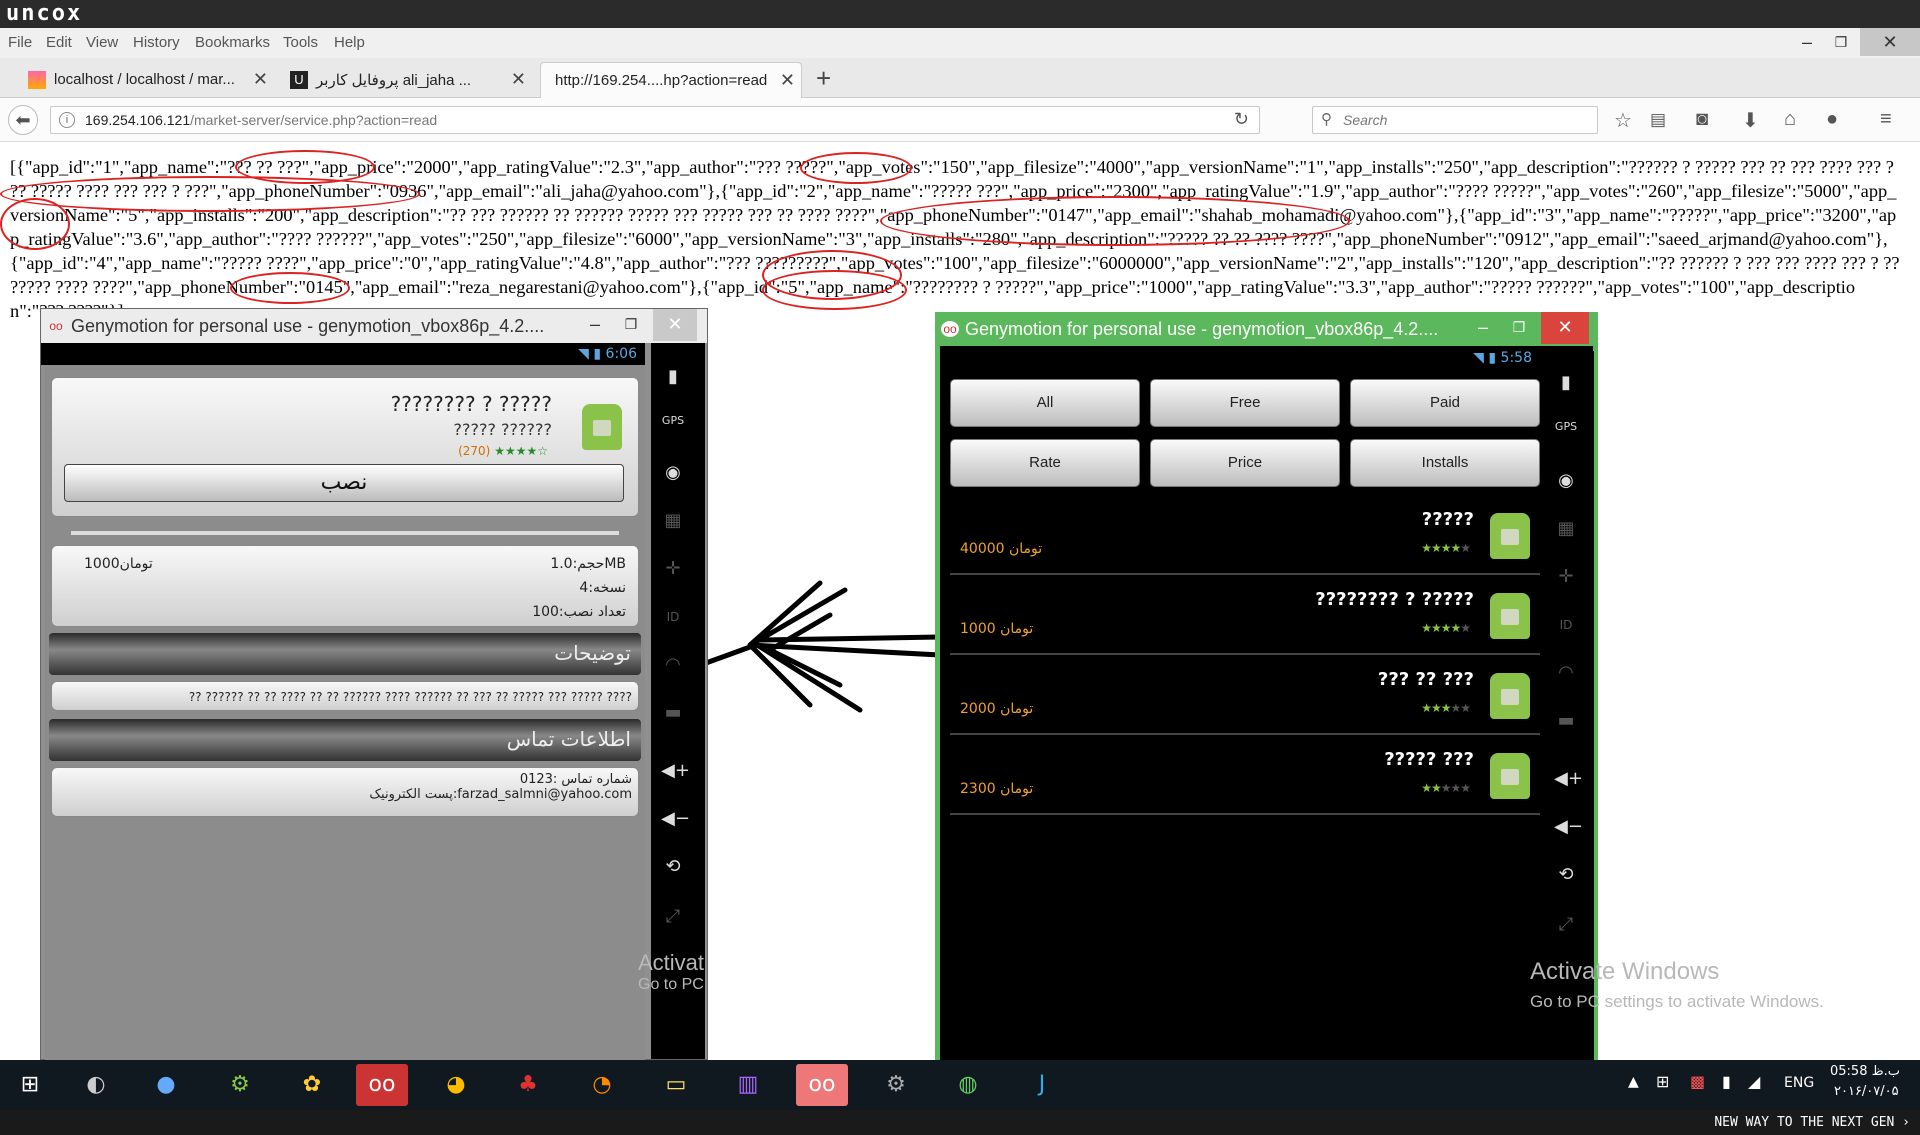 This screenshot has width=1920, height=1135. I want to click on bookmark-star-icon: ☆, so click(1623, 120).